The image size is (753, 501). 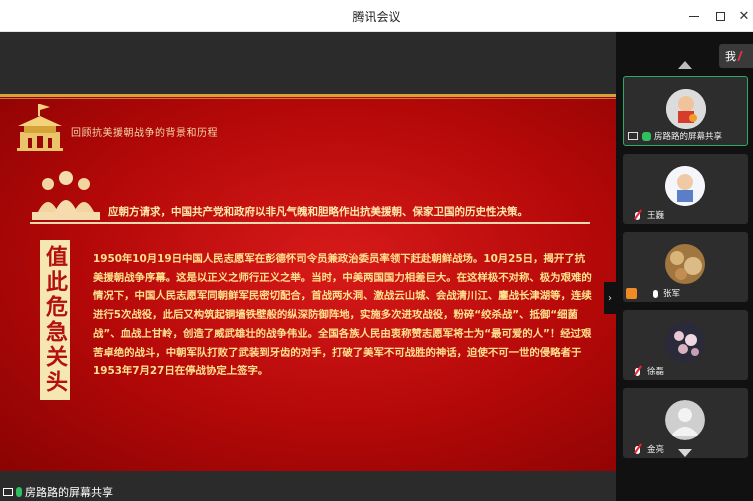 I want to click on default-avatar-icon, so click(x=685, y=420).